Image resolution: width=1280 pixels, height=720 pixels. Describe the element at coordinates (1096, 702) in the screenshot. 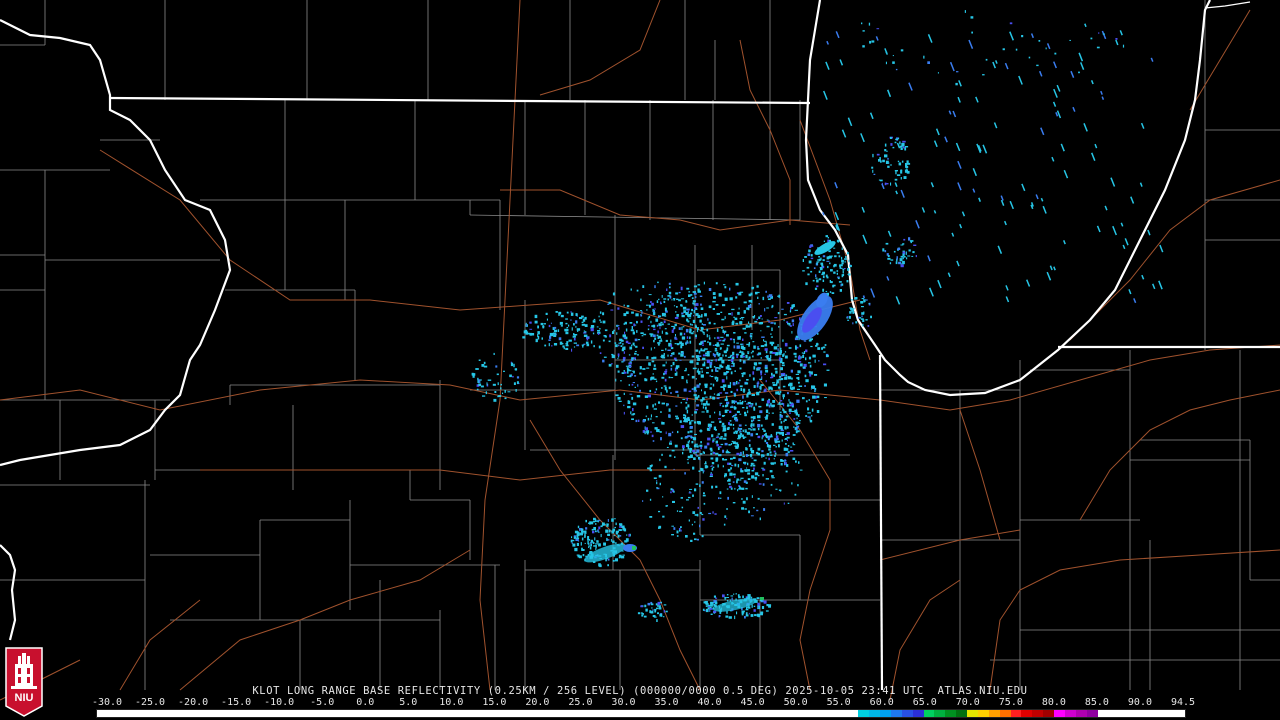

I see `scale-label: 85.0` at that location.